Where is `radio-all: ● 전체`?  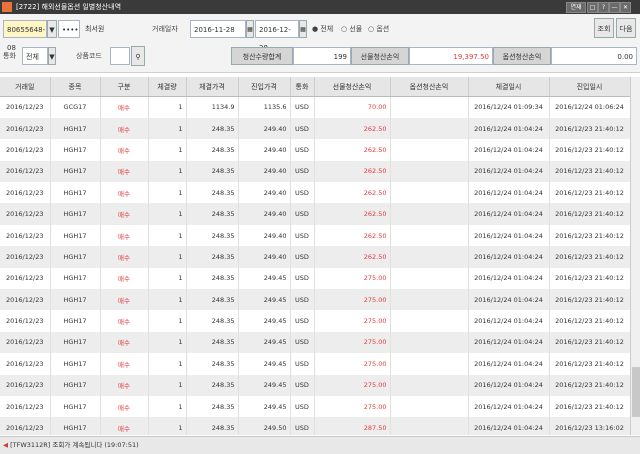
radio-all: ● 전체 is located at coordinates (322, 29).